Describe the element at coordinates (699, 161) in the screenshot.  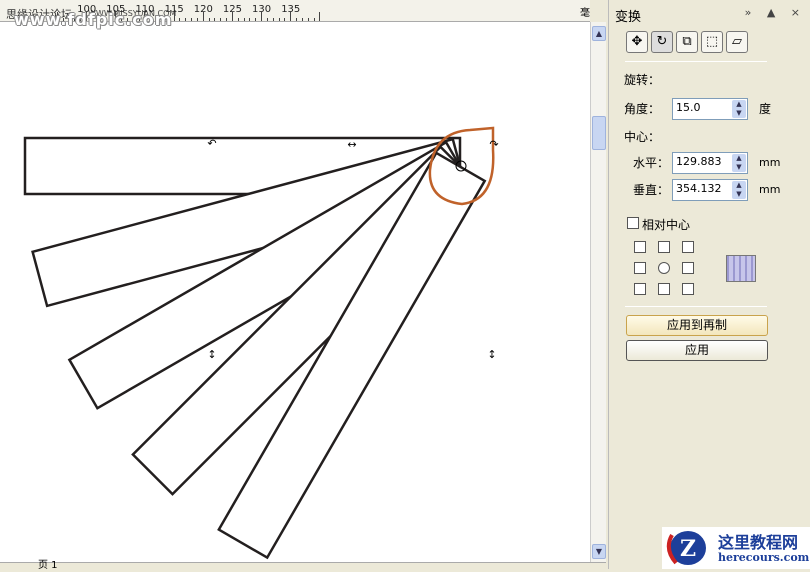
I see `horizontal-value: 129.883` at that location.